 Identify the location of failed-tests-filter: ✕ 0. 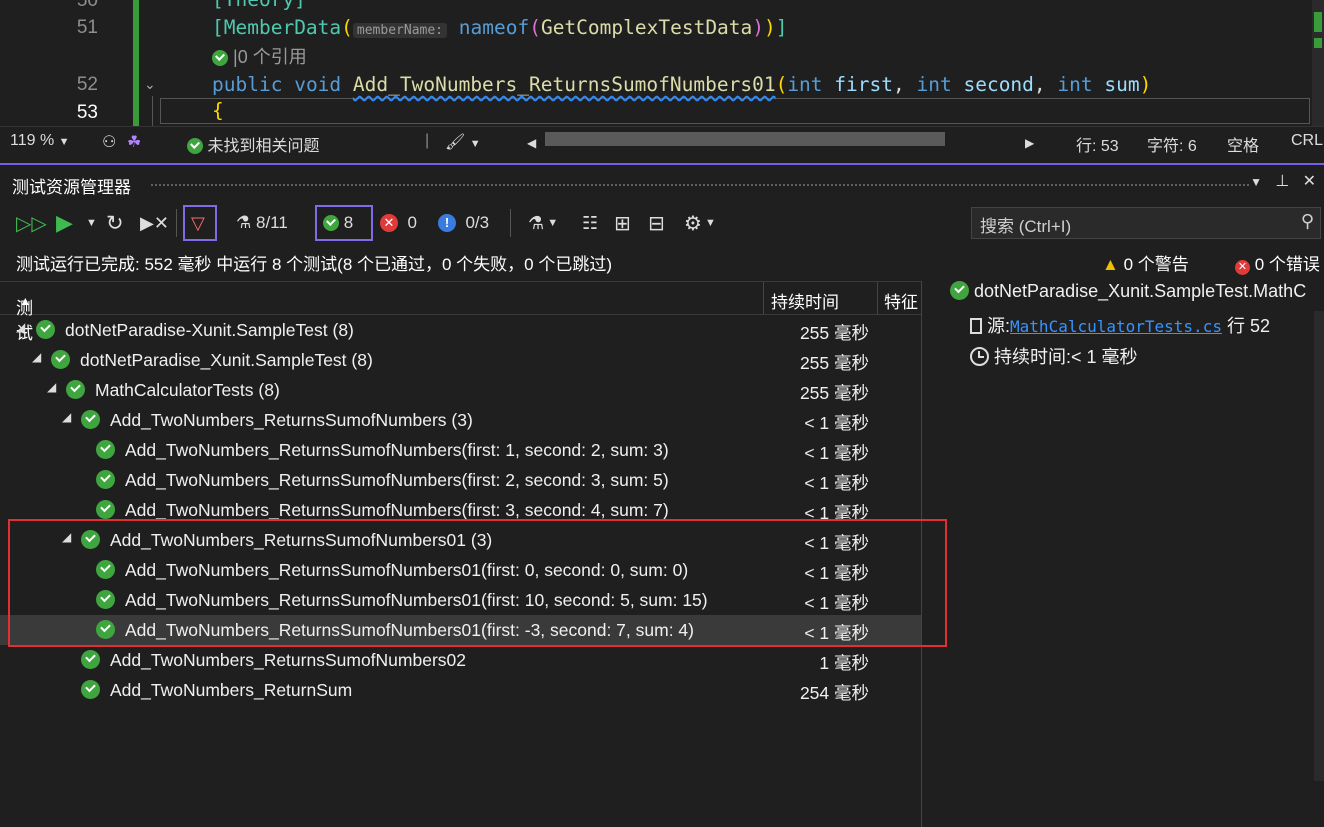
(398, 223).